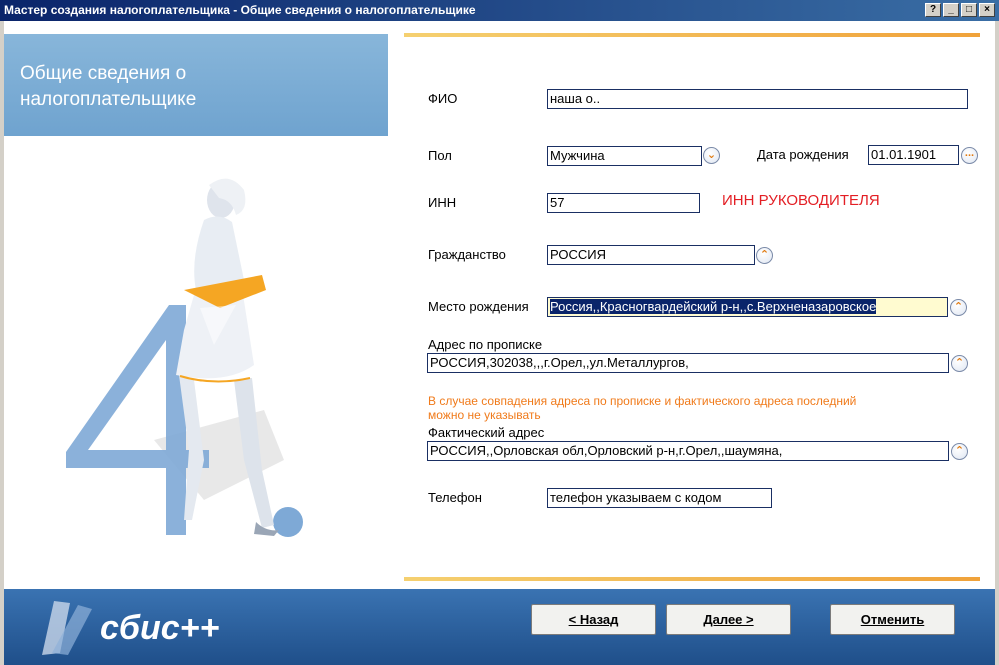 This screenshot has width=999, height=665. Describe the element at coordinates (478, 306) in the screenshot. I see `birth-place-label: Место рождения` at that location.